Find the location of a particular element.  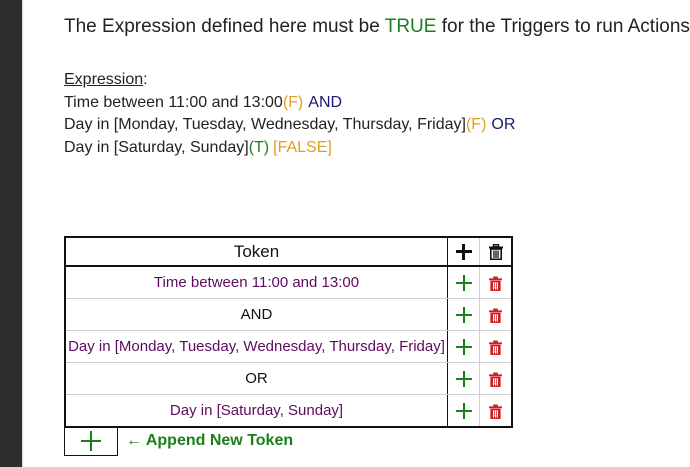

token-column-header: Token is located at coordinates (256, 251).